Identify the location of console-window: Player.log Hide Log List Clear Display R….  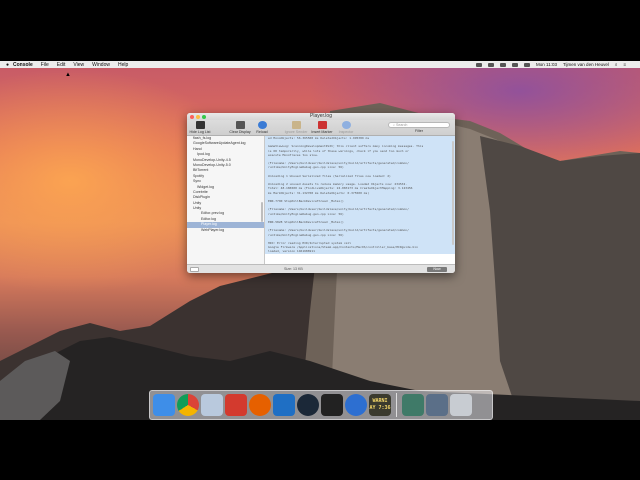
(321, 193).